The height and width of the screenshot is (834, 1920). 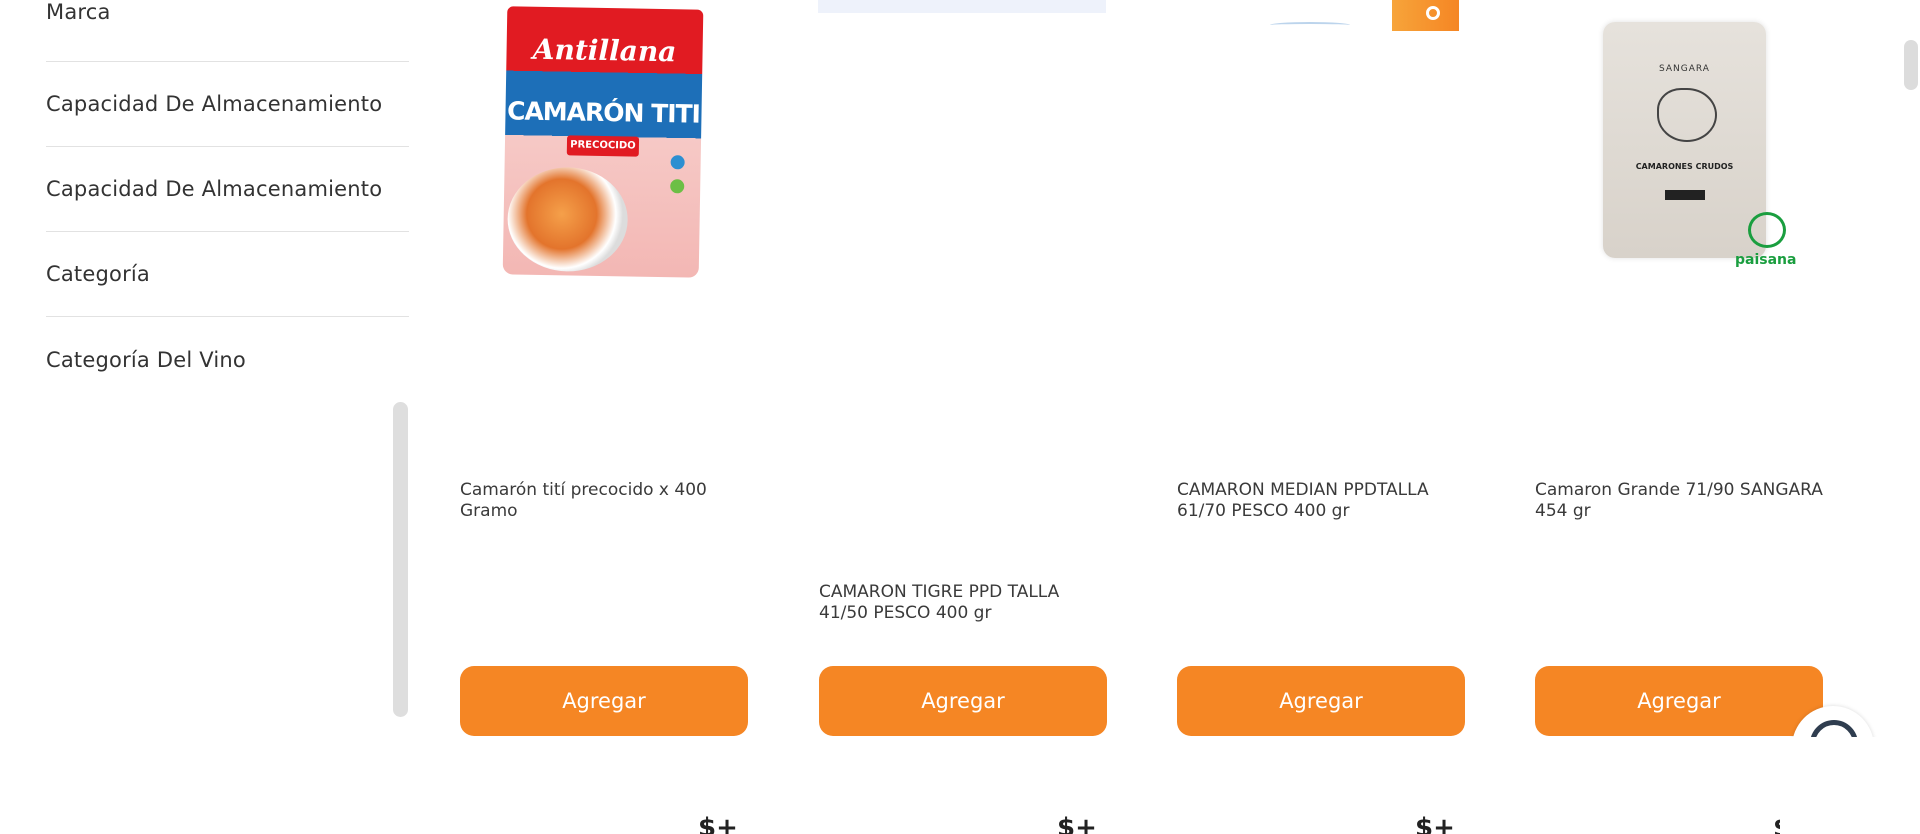 What do you see at coordinates (604, 501) in the screenshot?
I see `product-name: Camarón tití precocido x 400 Gramo` at bounding box center [604, 501].